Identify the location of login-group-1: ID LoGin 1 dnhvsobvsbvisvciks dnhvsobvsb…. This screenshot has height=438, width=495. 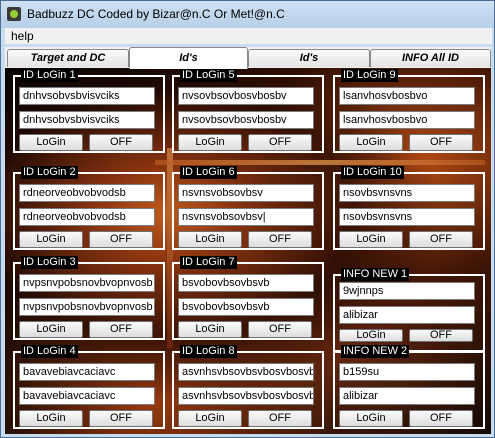
(89, 111).